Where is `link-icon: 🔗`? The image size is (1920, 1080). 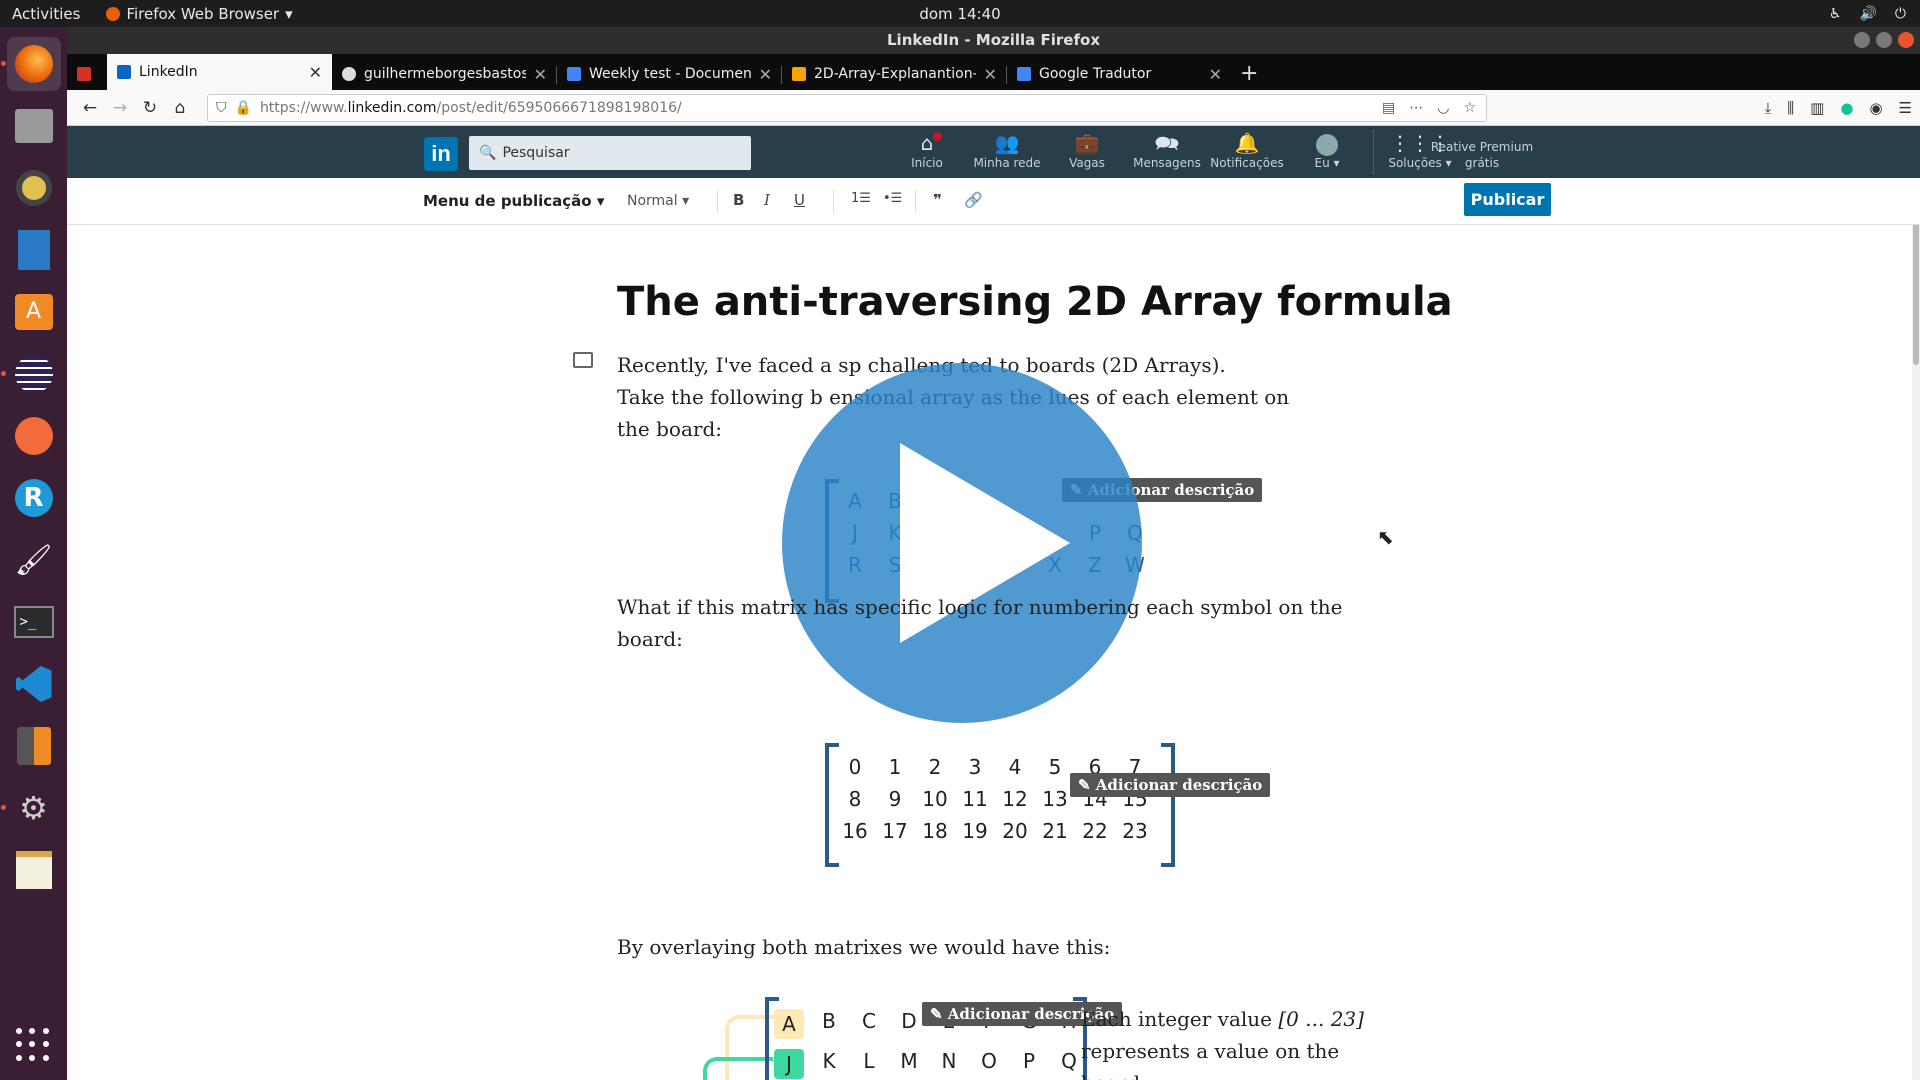
link-icon: 🔗 is located at coordinates (973, 200).